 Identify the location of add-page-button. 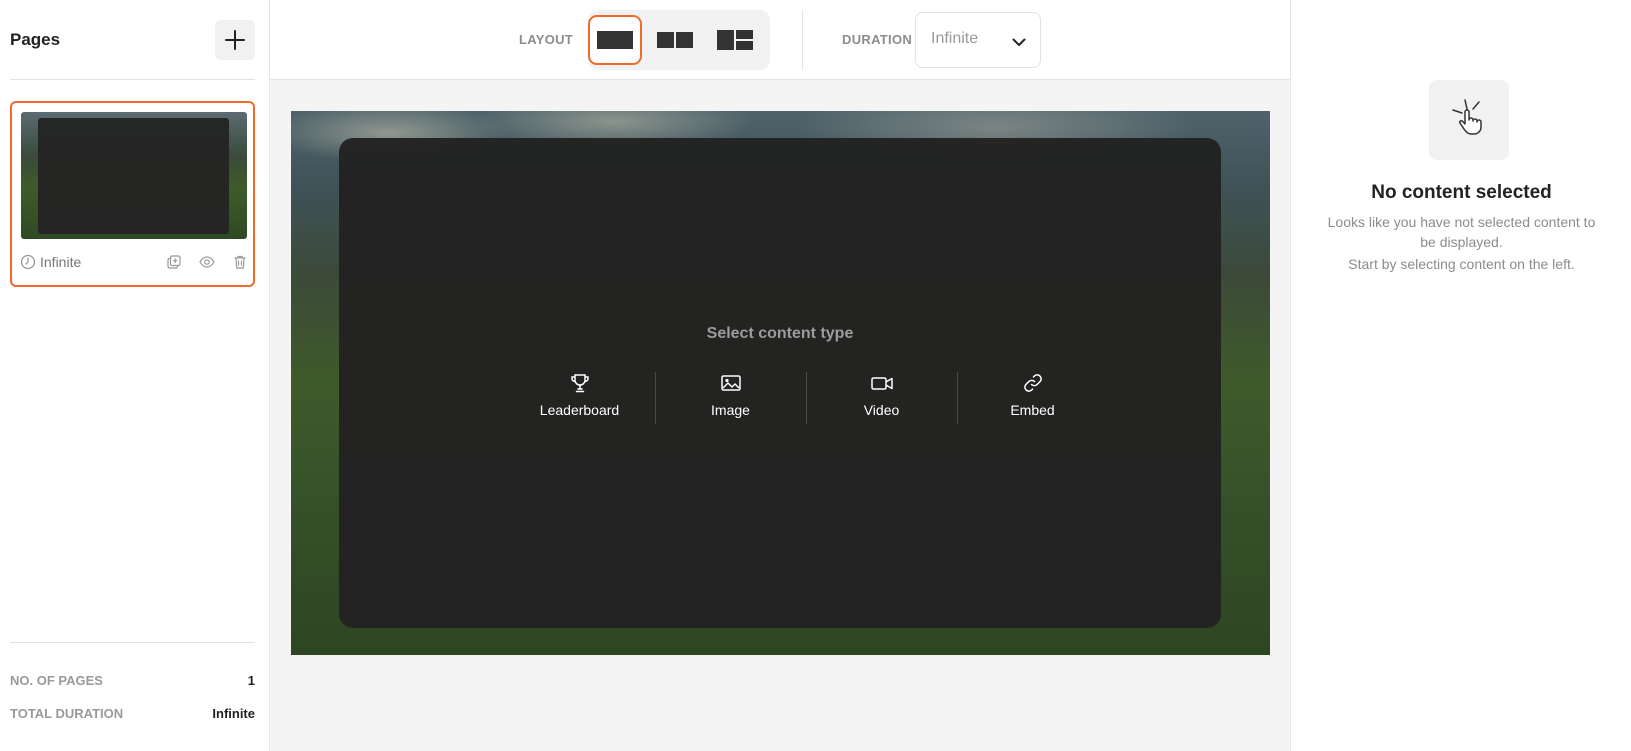
(235, 40).